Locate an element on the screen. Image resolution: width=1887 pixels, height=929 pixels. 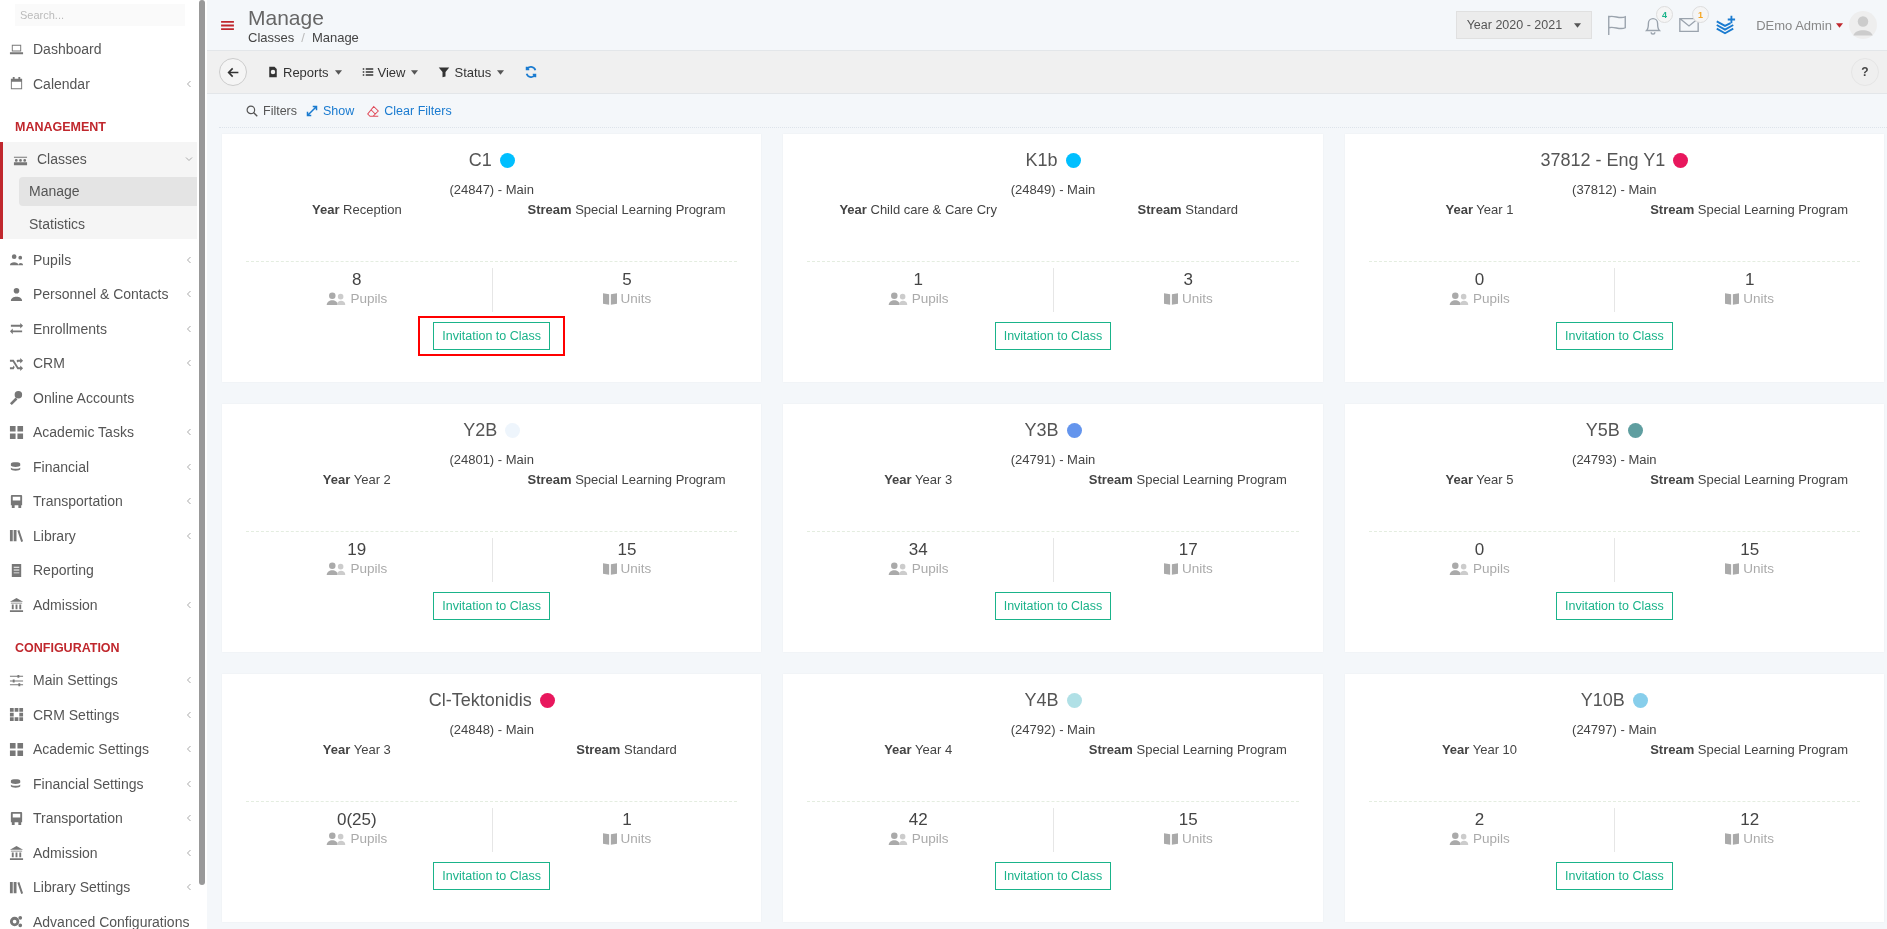
sidebar-item: CRM Settings is located at coordinates (98, 714).